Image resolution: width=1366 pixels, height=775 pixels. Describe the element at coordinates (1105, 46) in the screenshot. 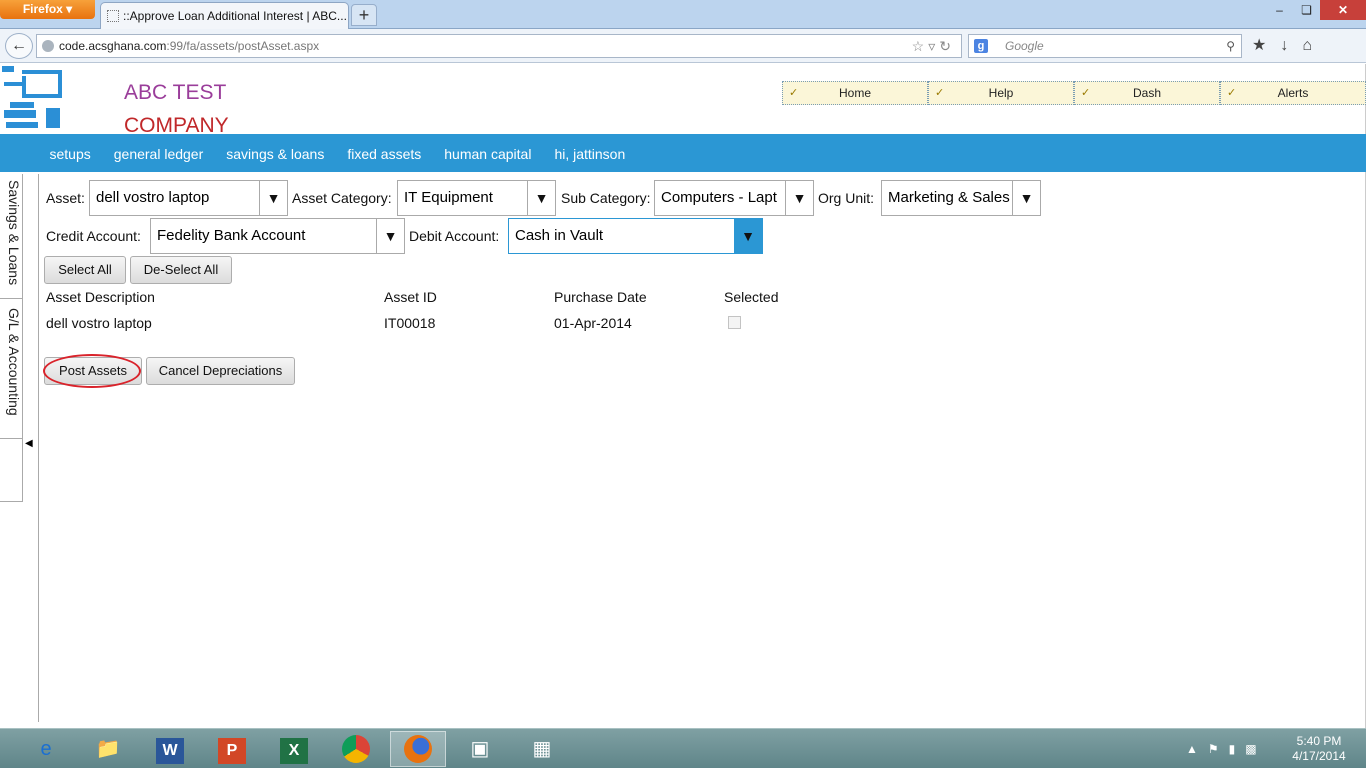

I see `search-bar: g Google ⚲` at that location.